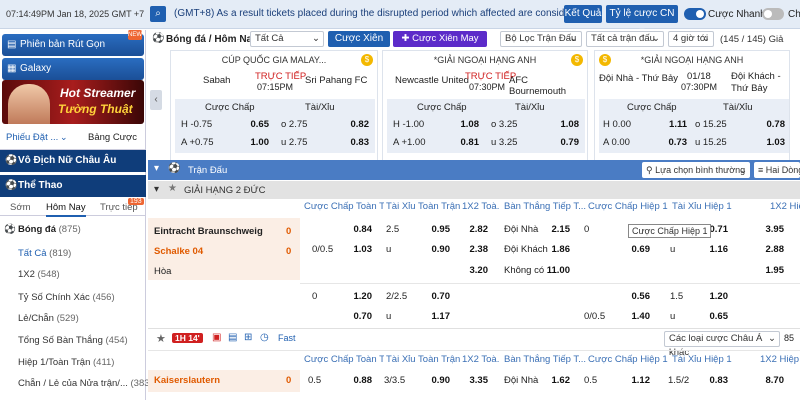  Describe the element at coordinates (583, 14) in the screenshot. I see `results-button: Kết Quả` at that location.